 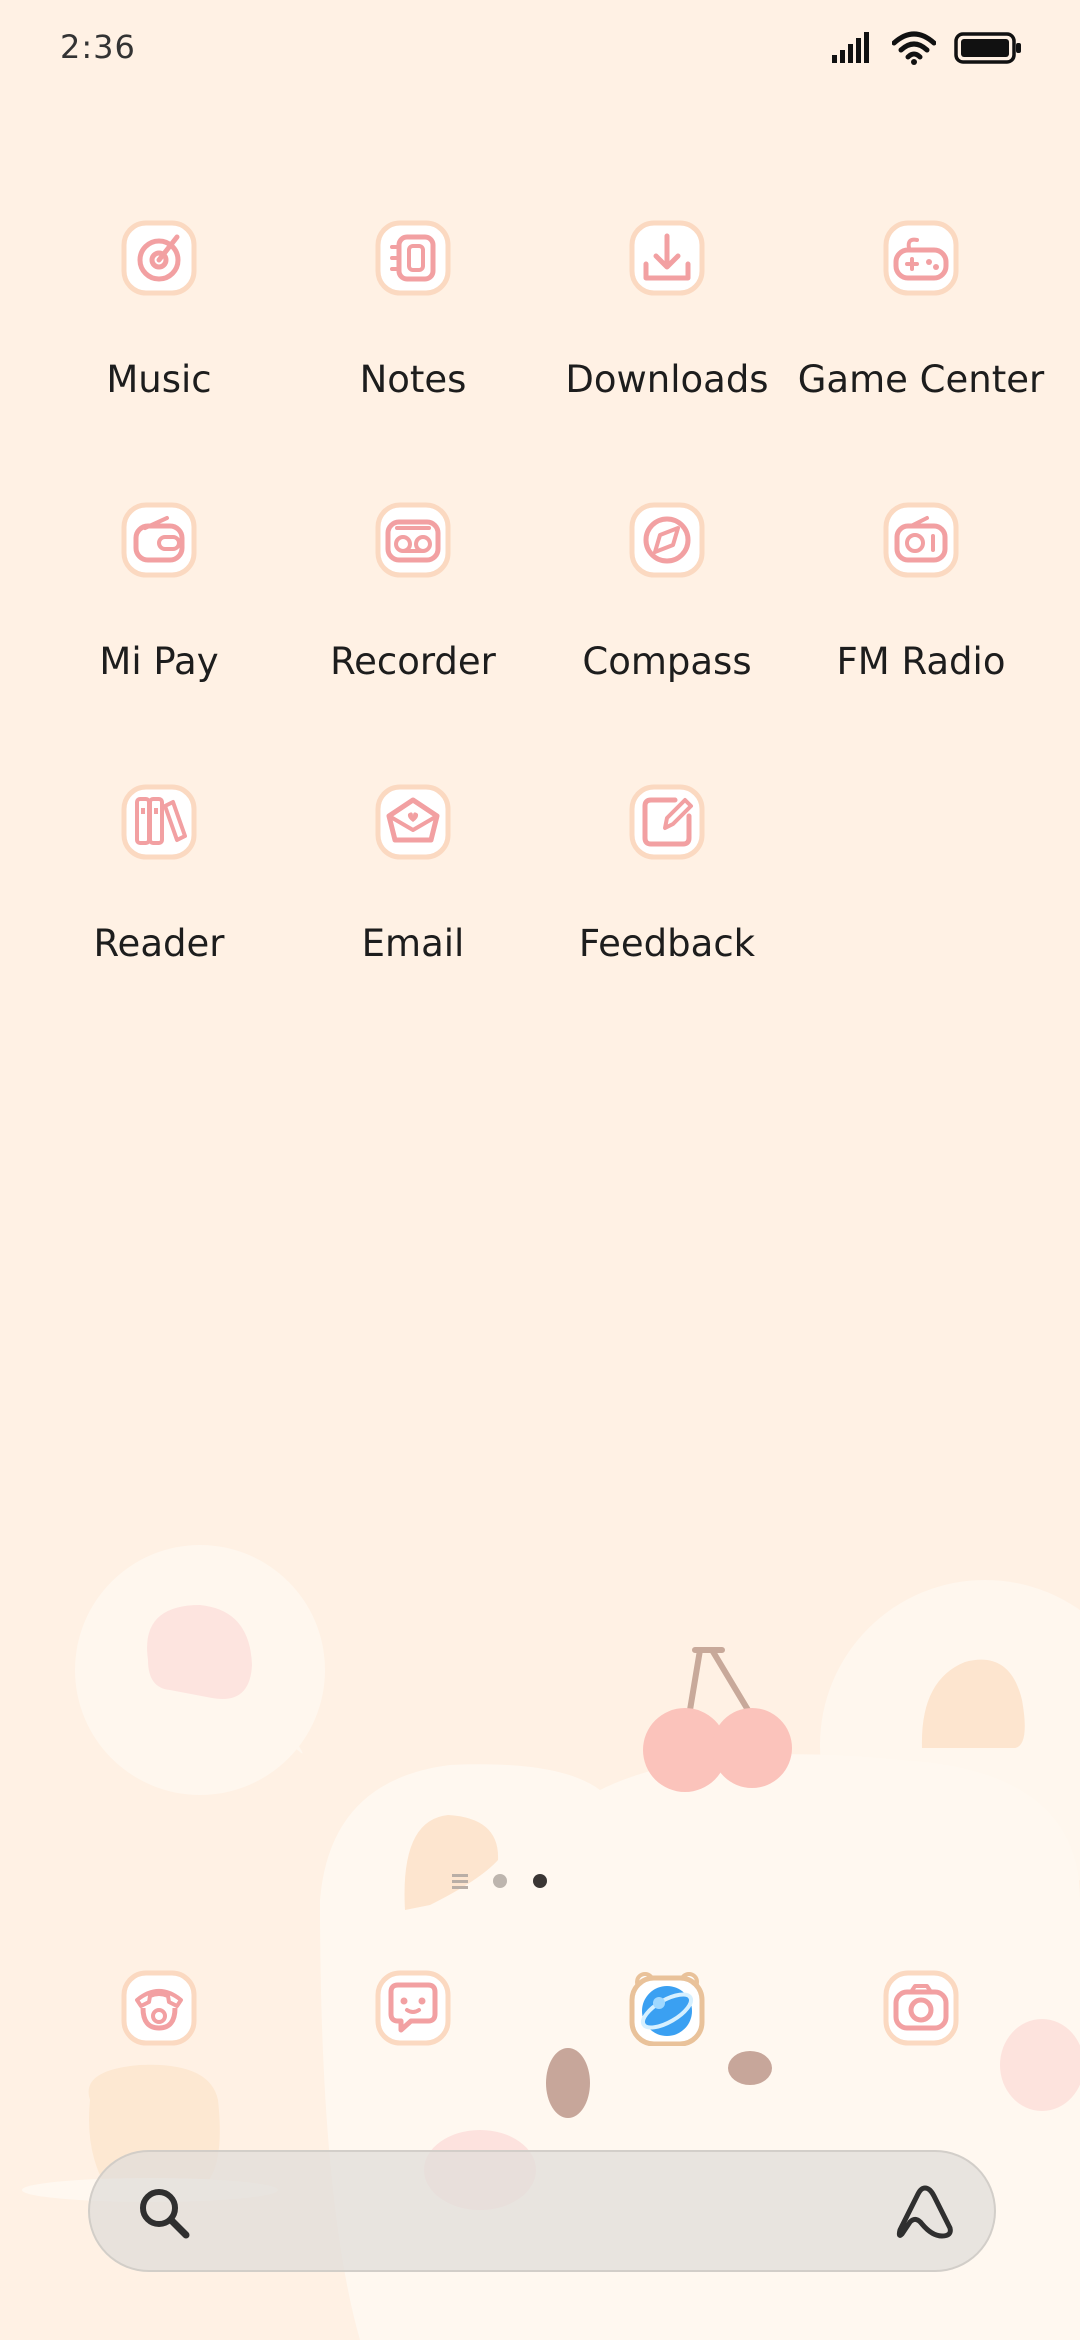 I want to click on page-indicator, so click(x=540, y=1881).